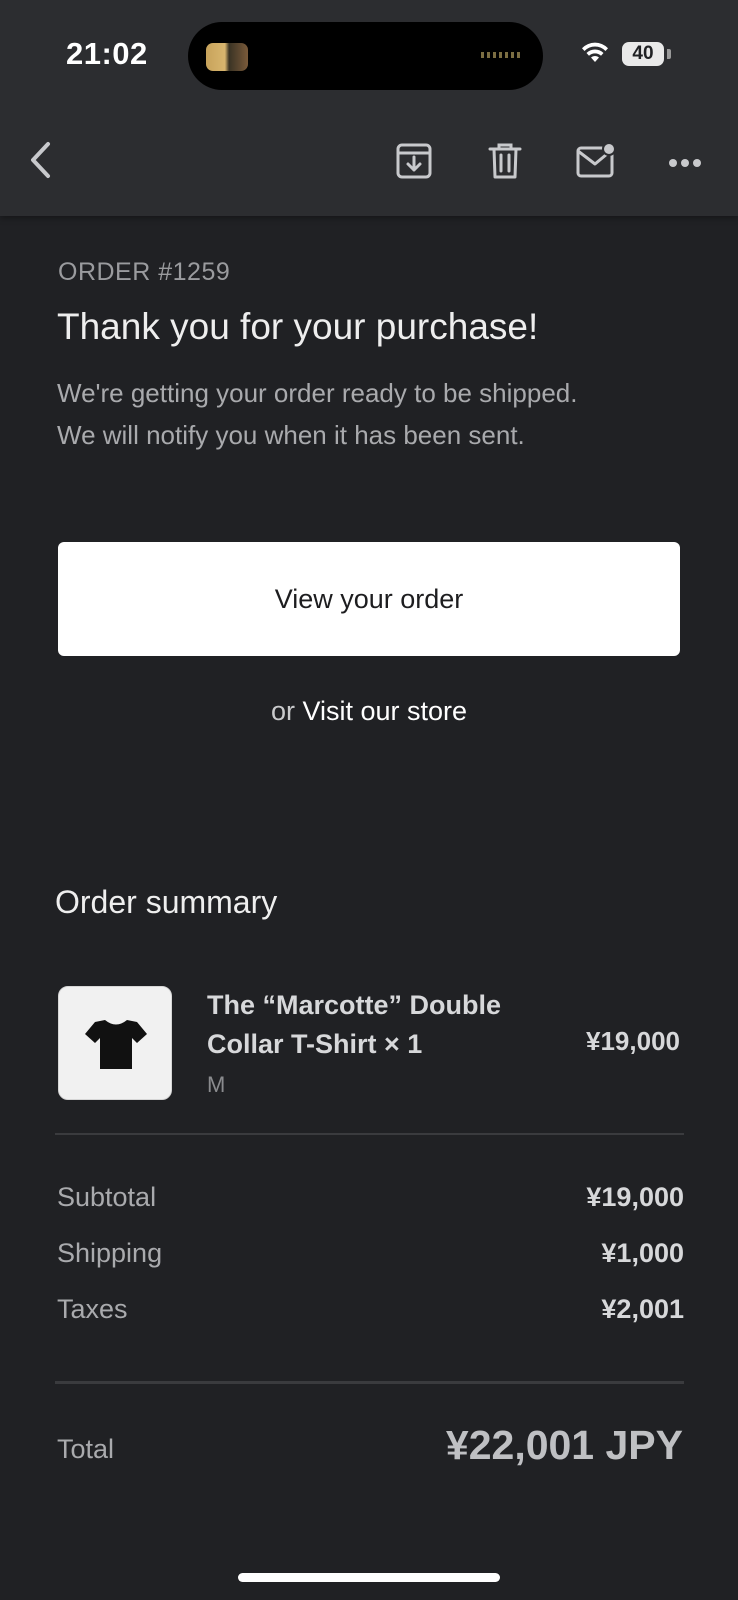 This screenshot has width=738, height=1600. I want to click on visit-store-line: or Visit our store, so click(369, 711).